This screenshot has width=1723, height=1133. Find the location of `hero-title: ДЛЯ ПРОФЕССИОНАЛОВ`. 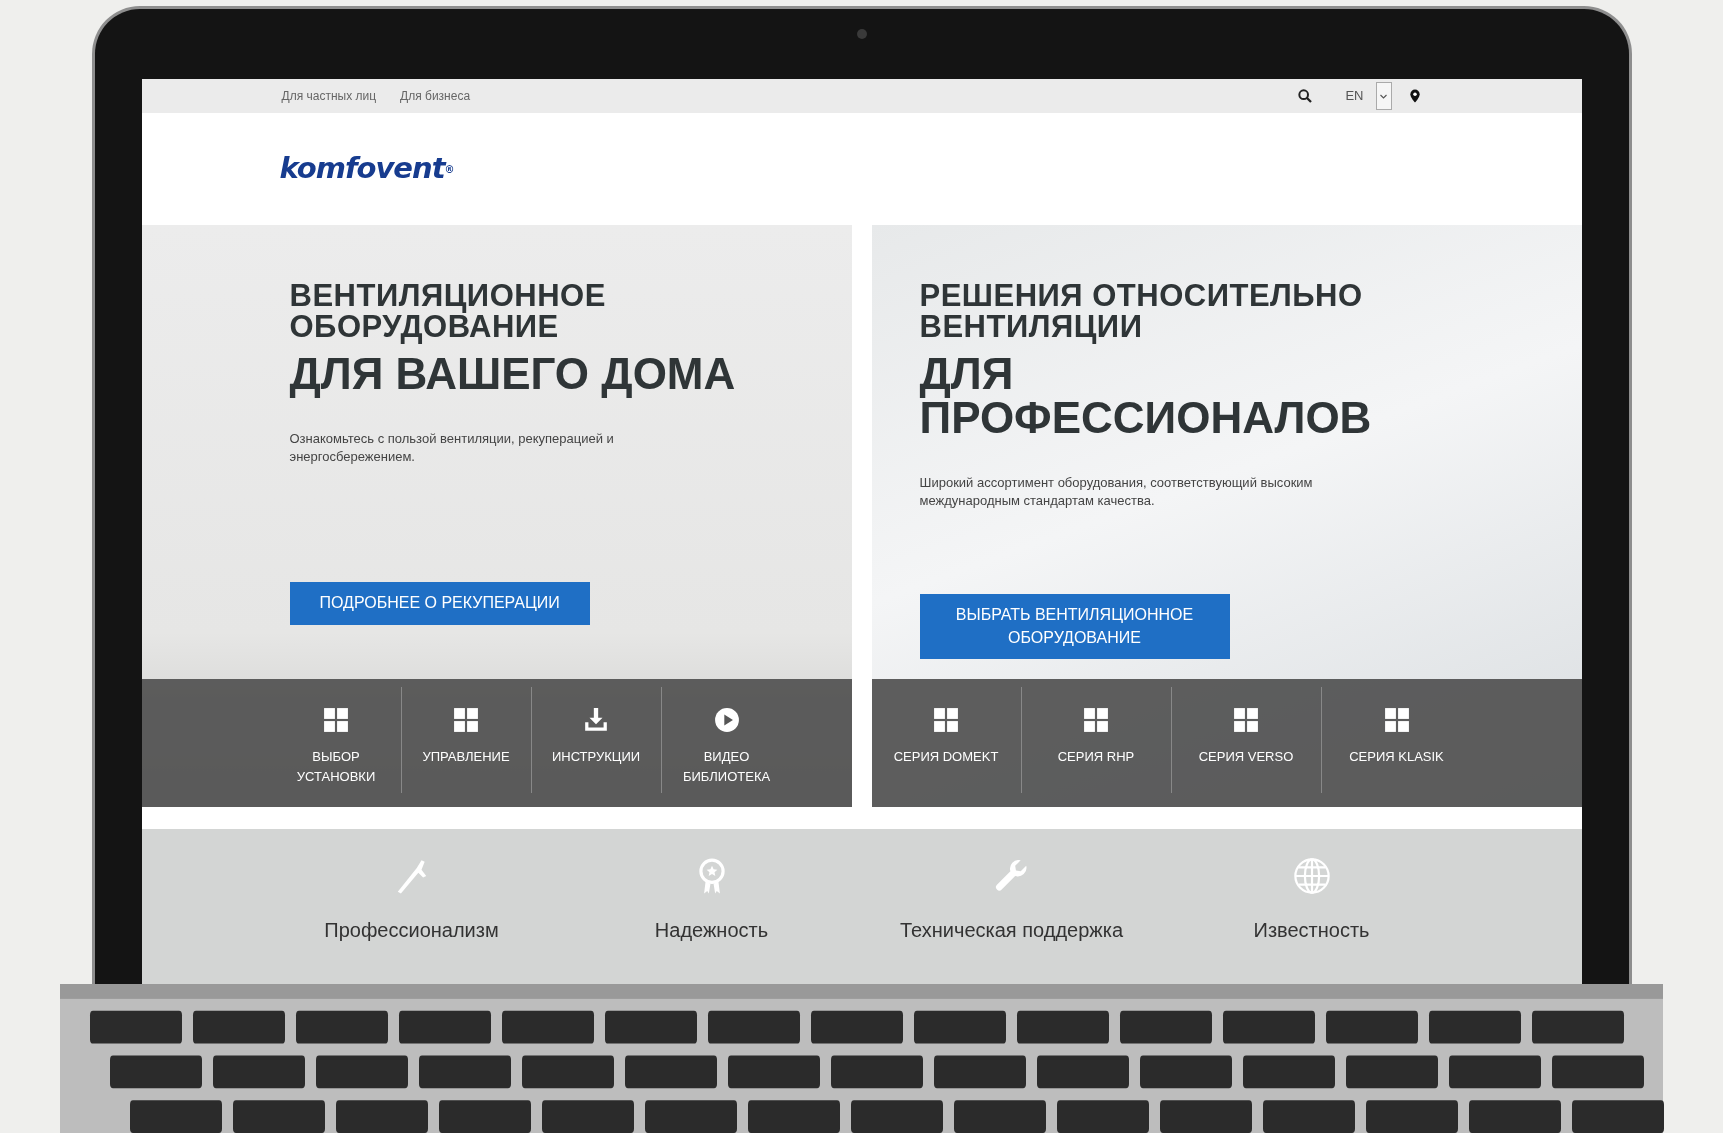

hero-title: ДЛЯ ПРОФЕССИОНАЛОВ is located at coordinates (1146, 396).